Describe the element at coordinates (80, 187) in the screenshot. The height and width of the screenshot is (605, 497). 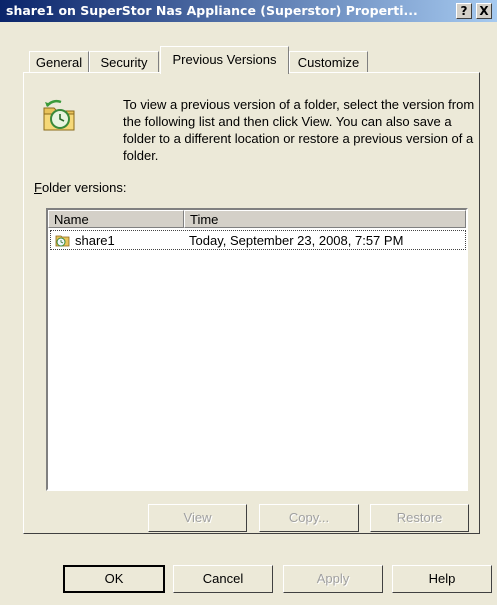
I see `folder-versions-label: Folder versions:` at that location.